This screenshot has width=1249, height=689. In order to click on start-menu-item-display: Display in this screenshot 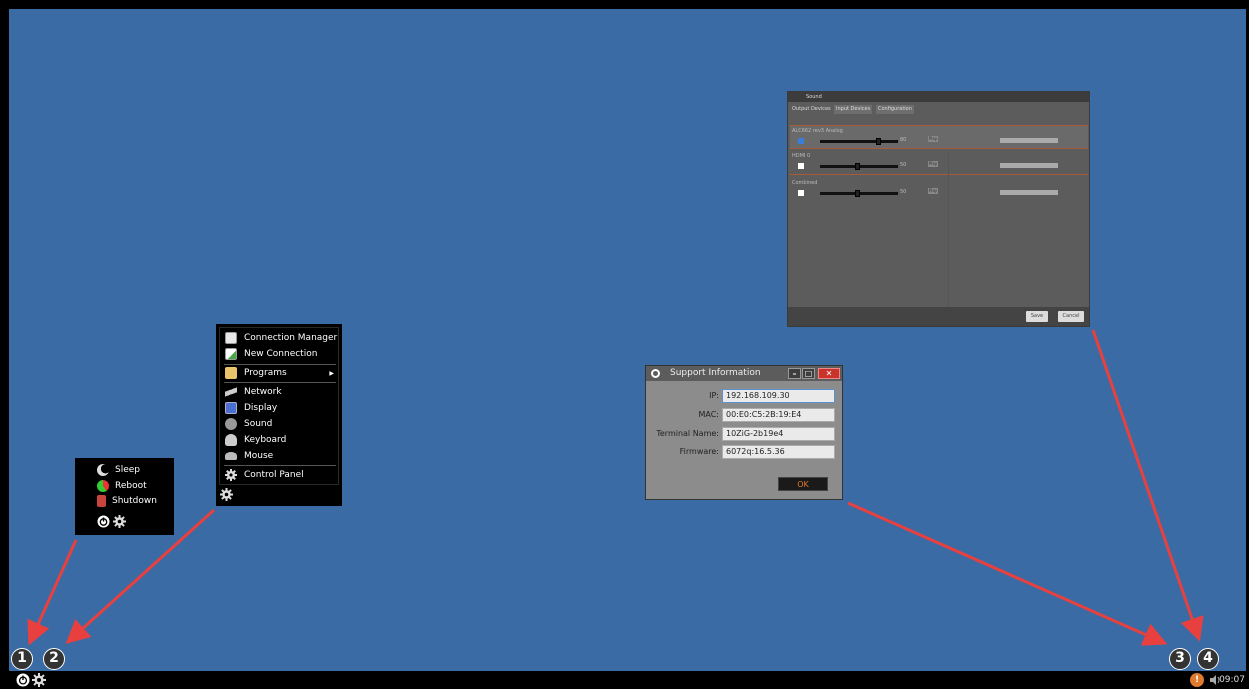, I will do `click(280, 408)`.